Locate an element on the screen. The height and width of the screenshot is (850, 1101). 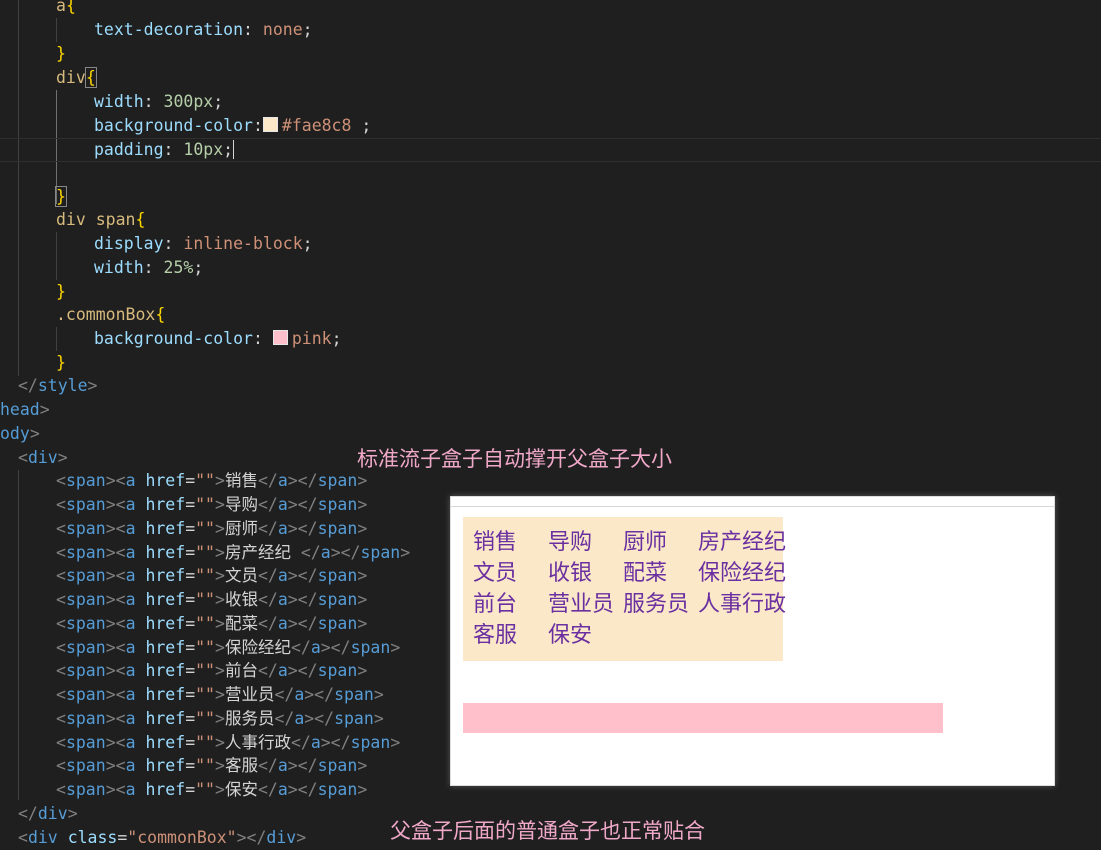
code-line: background-color: pink; is located at coordinates (171, 339).